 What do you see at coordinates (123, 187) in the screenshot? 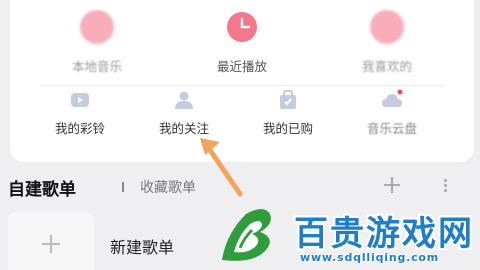
I see `tab-separator` at bounding box center [123, 187].